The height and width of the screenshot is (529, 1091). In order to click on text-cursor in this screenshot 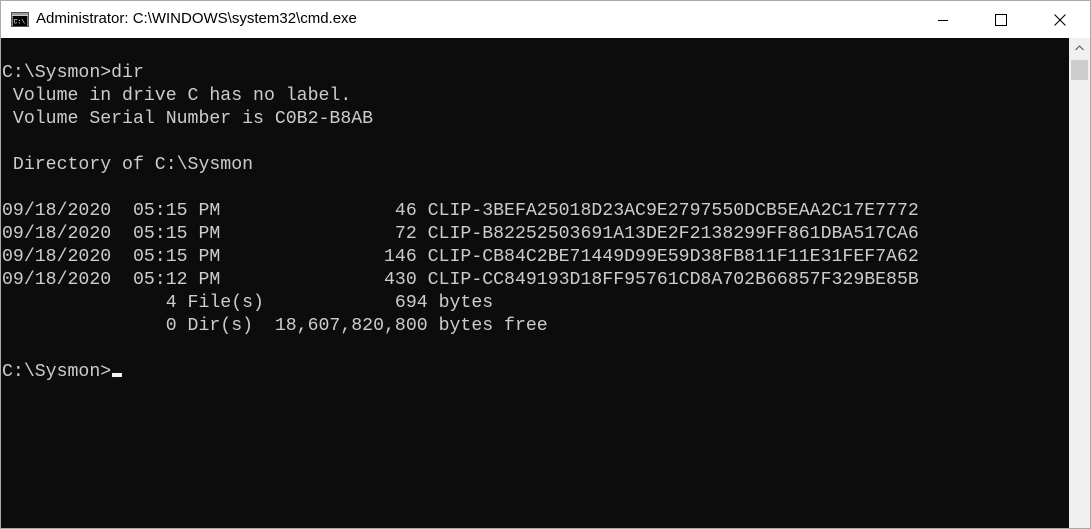, I will do `click(117, 375)`.